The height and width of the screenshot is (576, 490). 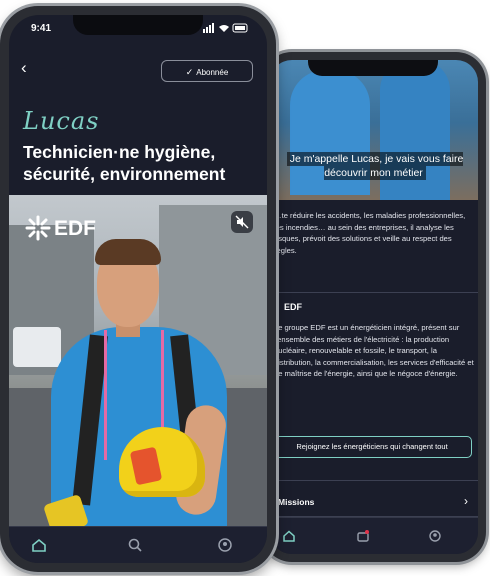 I want to click on back-arrow-icon: ‹, so click(x=24, y=67).